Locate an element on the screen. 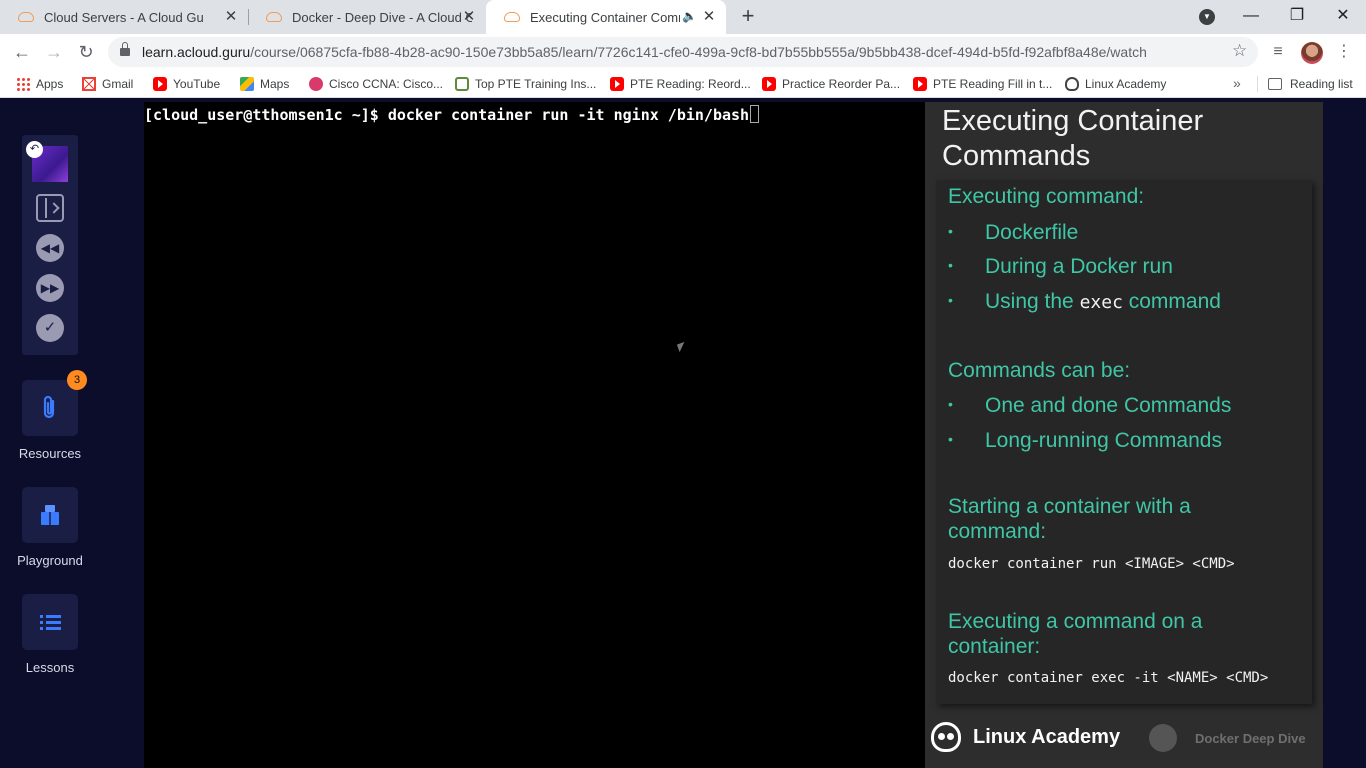  cubes-icon is located at coordinates (50, 515).